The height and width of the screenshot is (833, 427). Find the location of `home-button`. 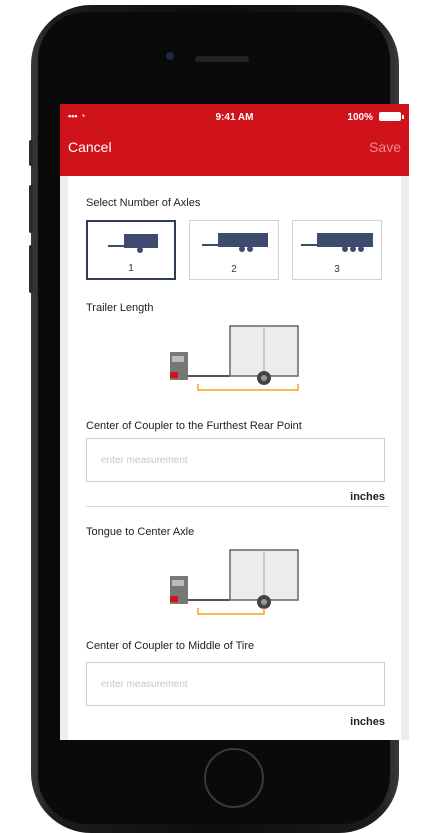

home-button is located at coordinates (234, 778).